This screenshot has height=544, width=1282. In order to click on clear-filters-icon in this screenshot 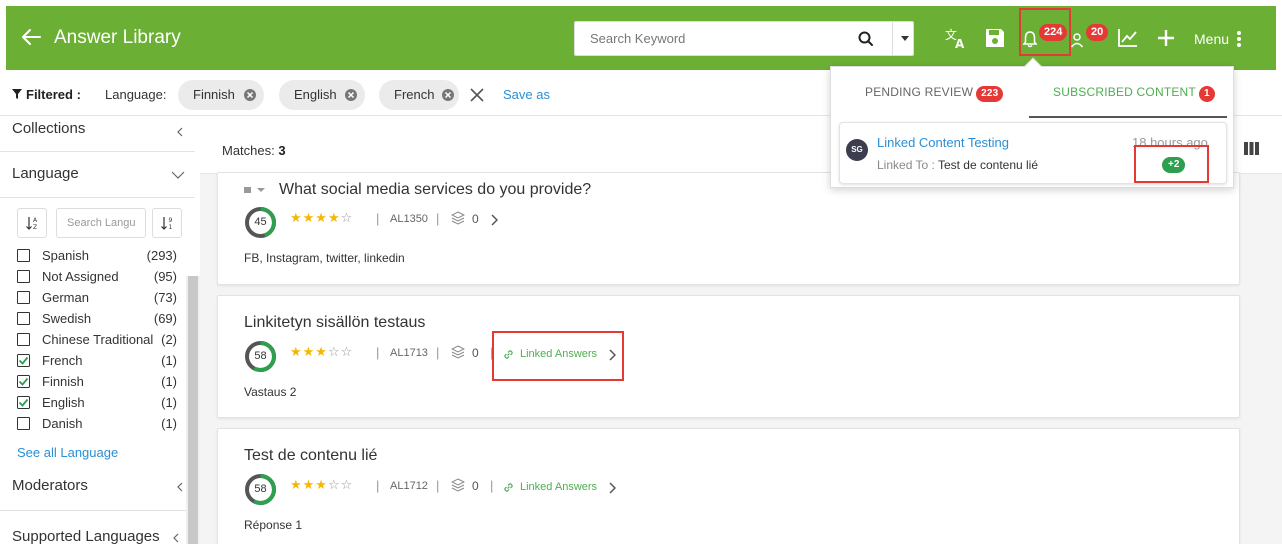, I will do `click(477, 95)`.